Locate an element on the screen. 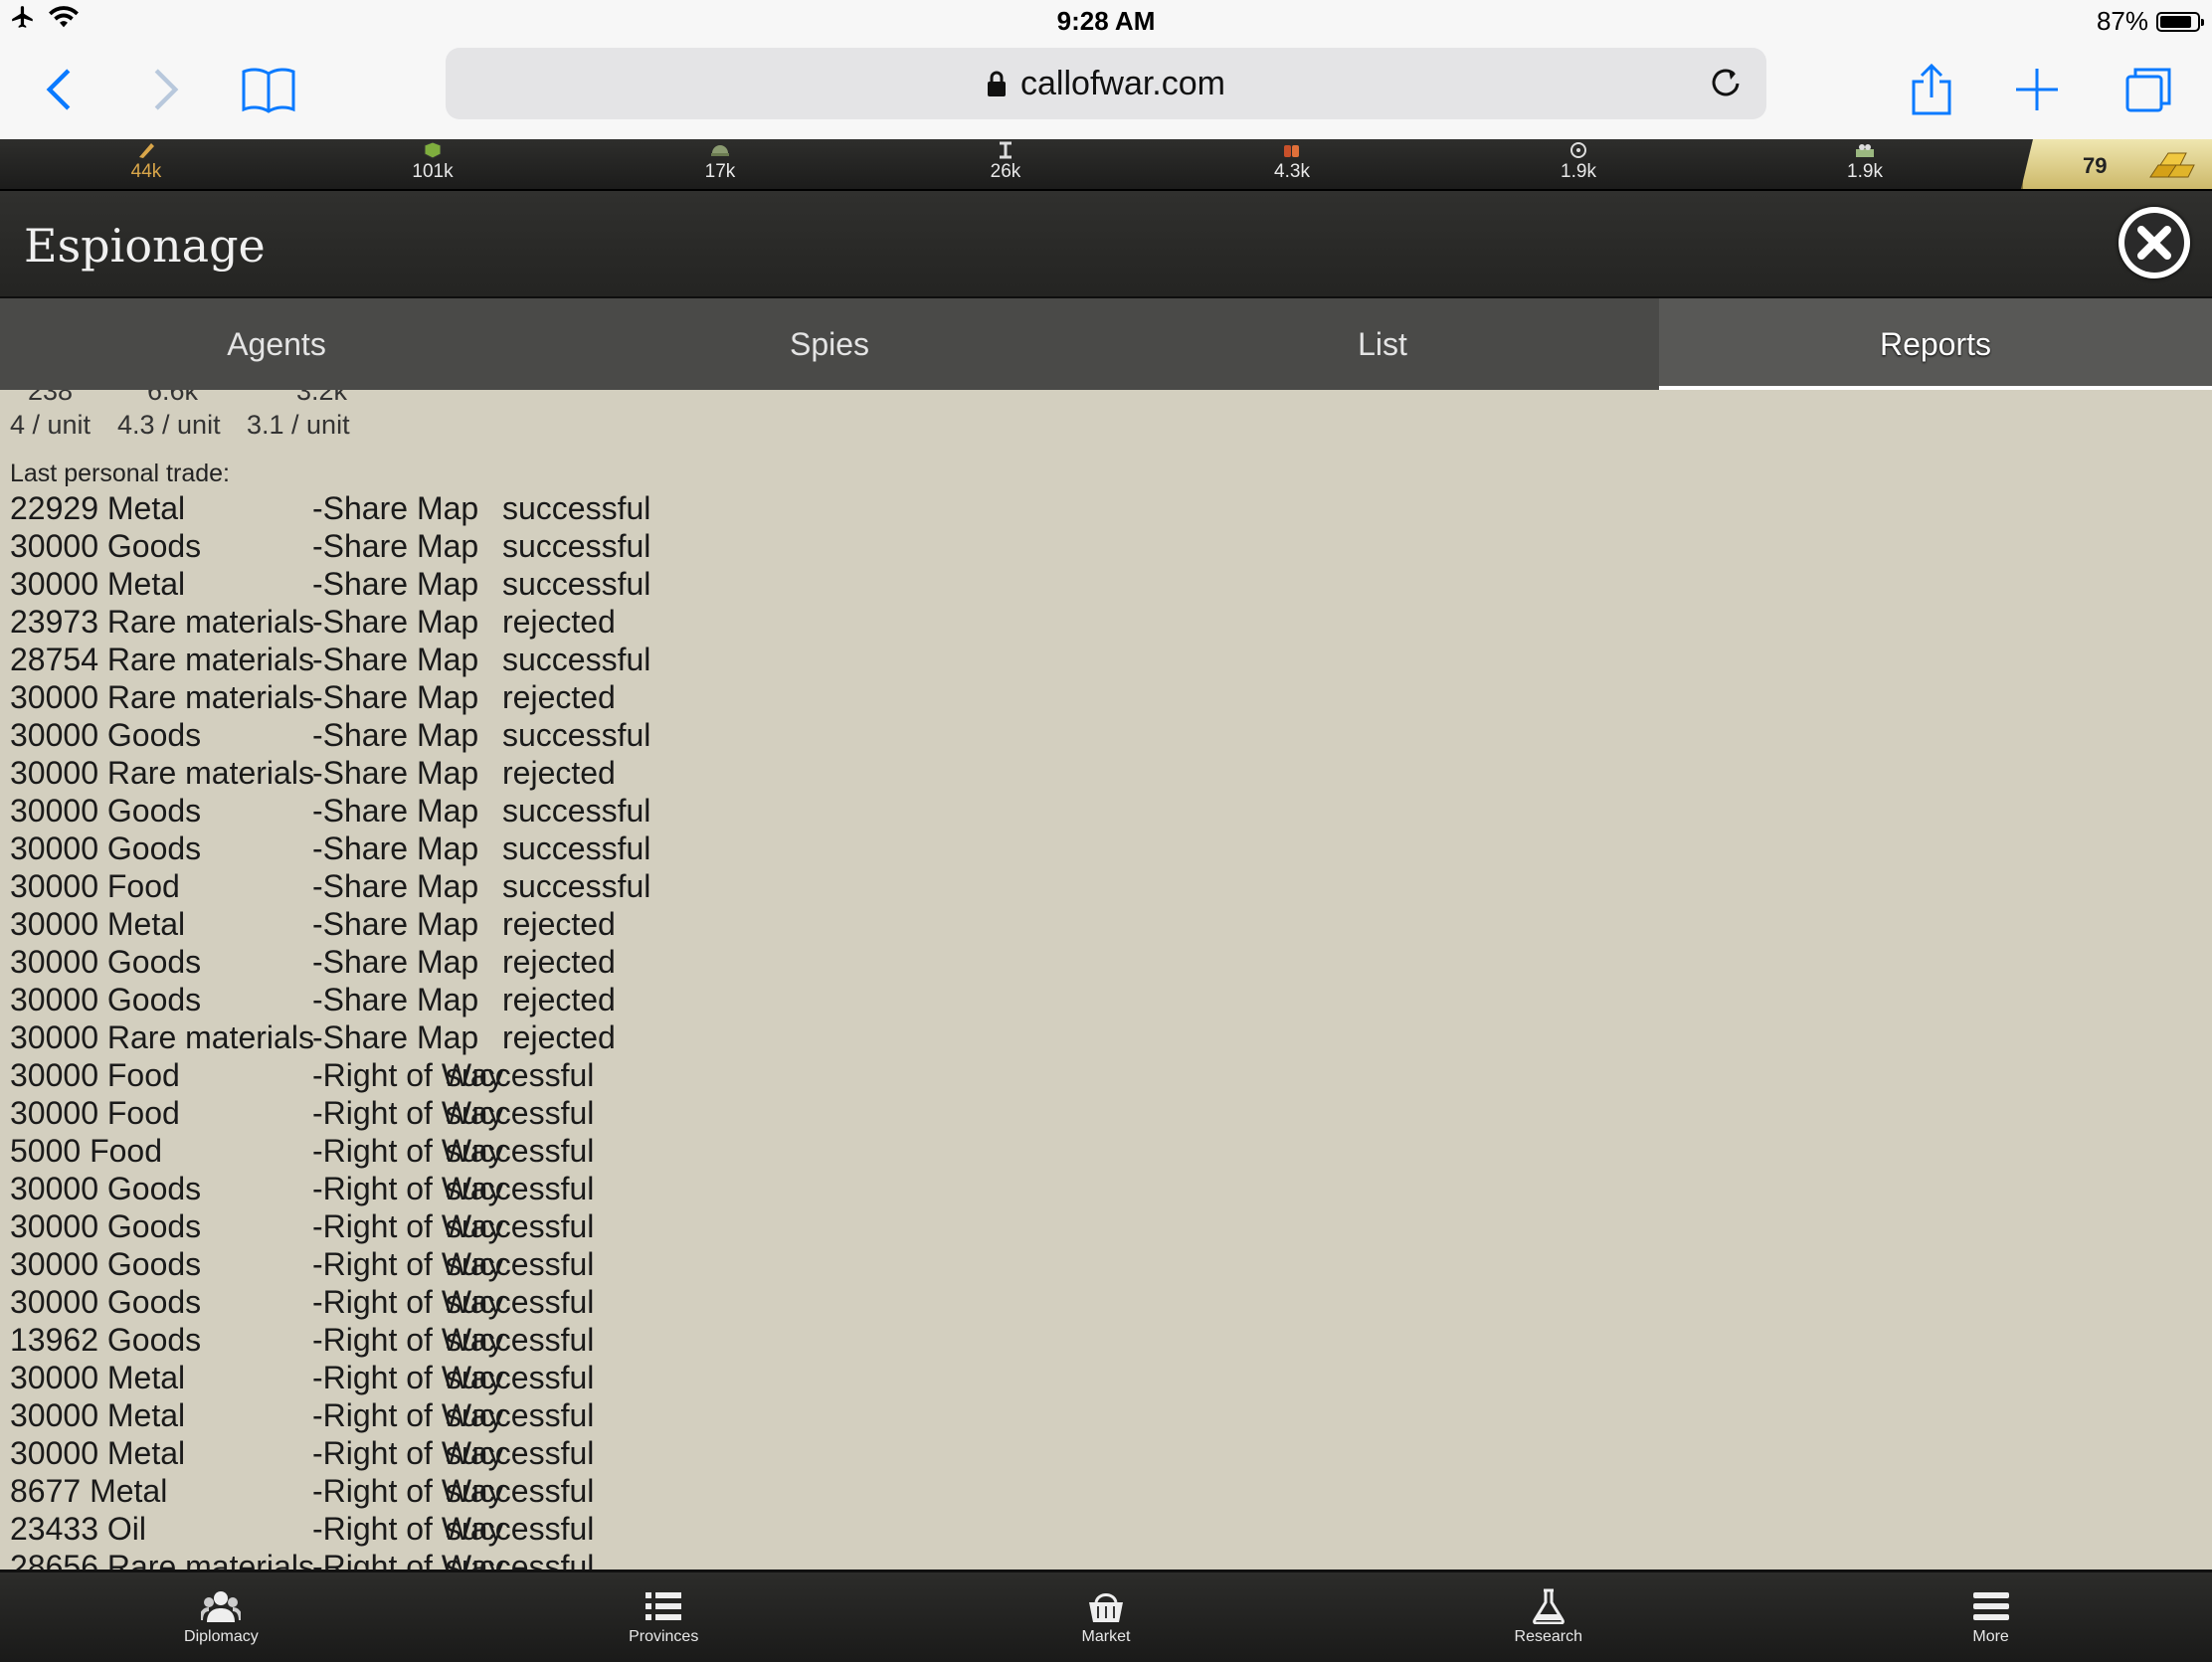 This screenshot has width=2212, height=1662. back-icon is located at coordinates (58, 90).